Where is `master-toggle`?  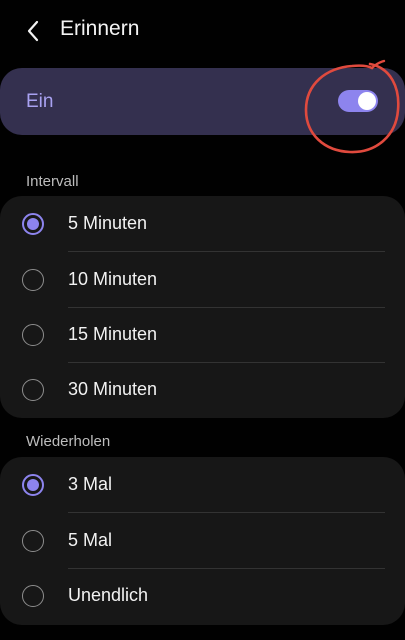
master-toggle is located at coordinates (358, 101).